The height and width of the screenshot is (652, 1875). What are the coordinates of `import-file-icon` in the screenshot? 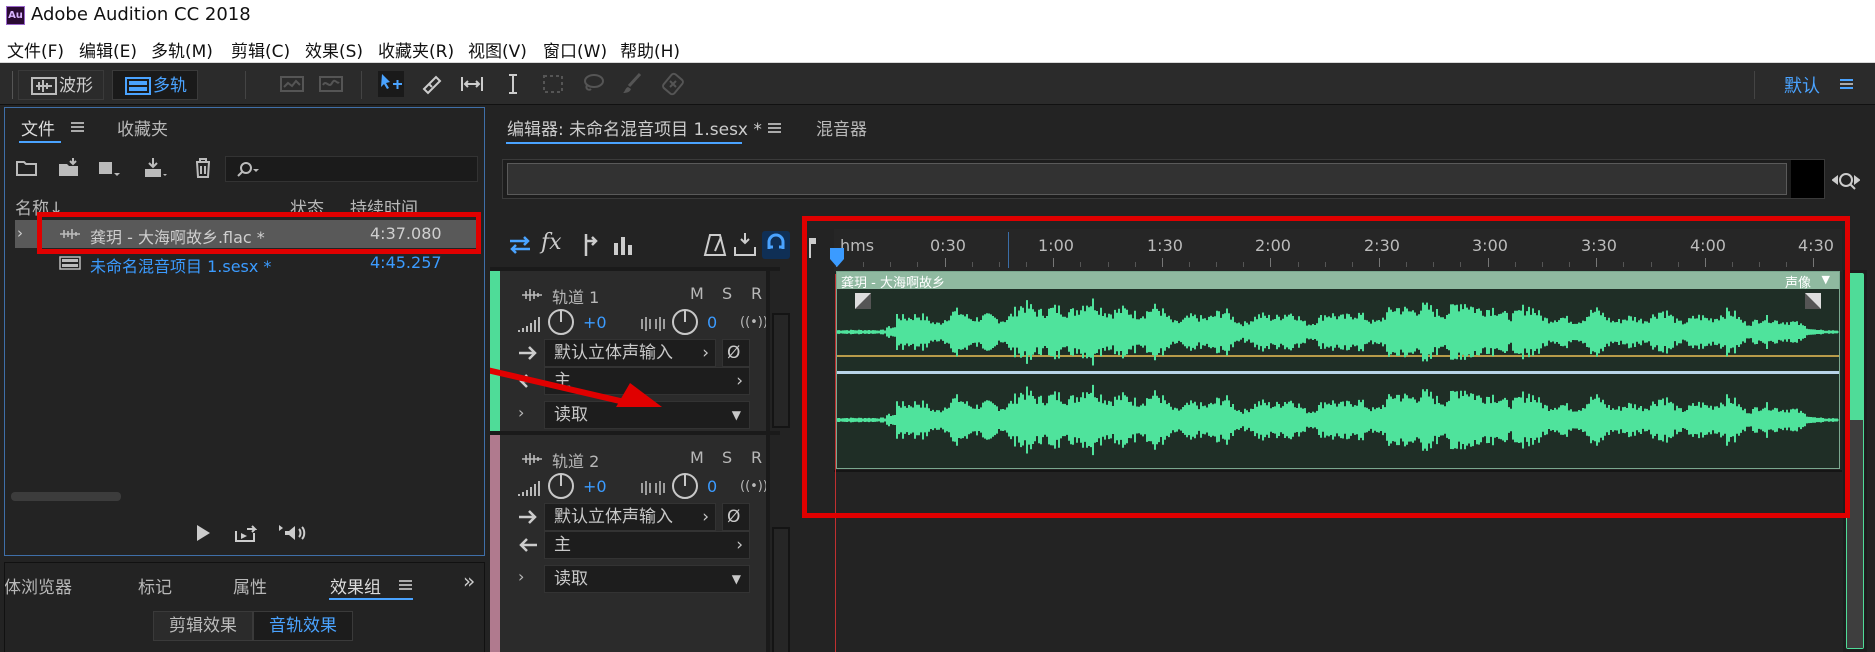 It's located at (69, 168).